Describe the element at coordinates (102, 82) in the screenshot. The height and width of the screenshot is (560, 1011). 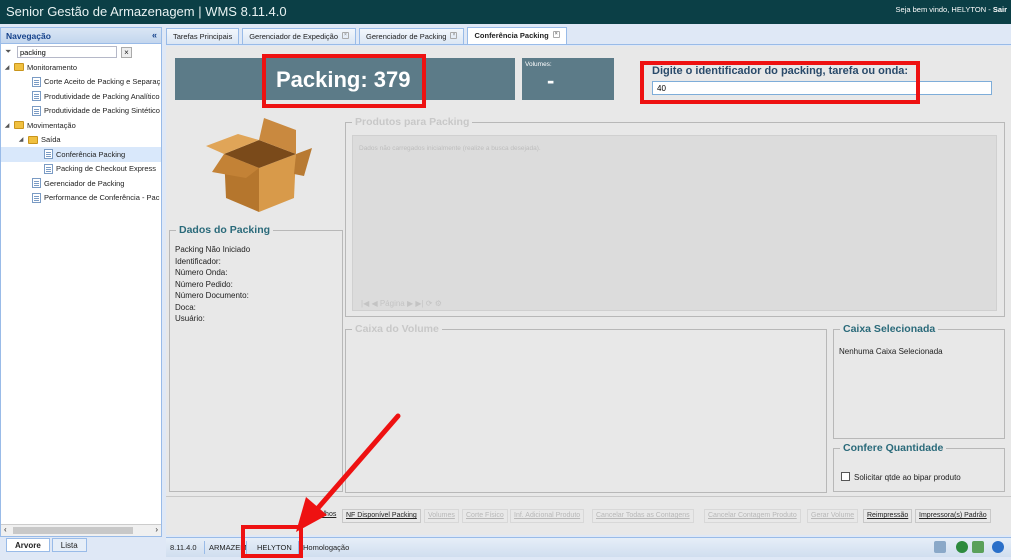
I see `tree-item-label: Corte Aceito de Packing e Separaç` at that location.